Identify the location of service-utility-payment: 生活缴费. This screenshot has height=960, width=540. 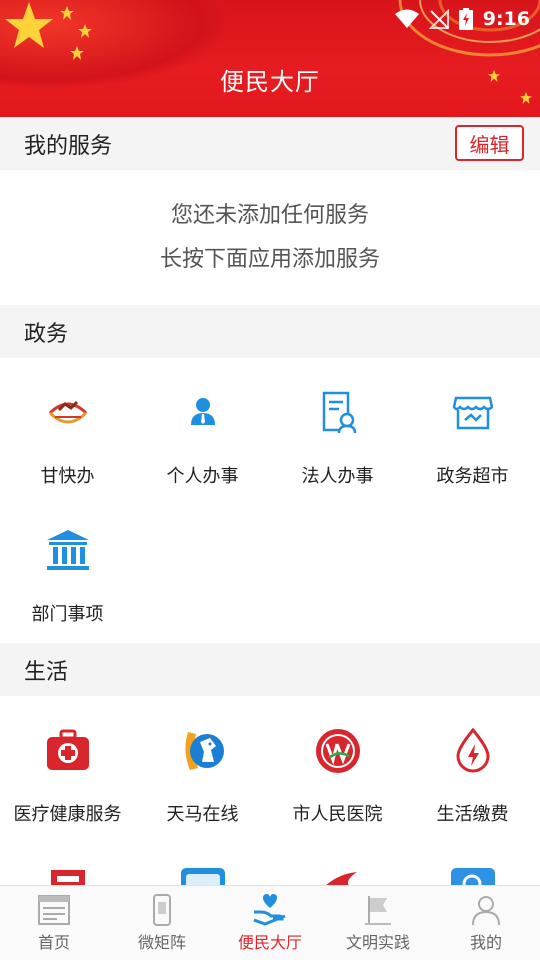
(472, 788).